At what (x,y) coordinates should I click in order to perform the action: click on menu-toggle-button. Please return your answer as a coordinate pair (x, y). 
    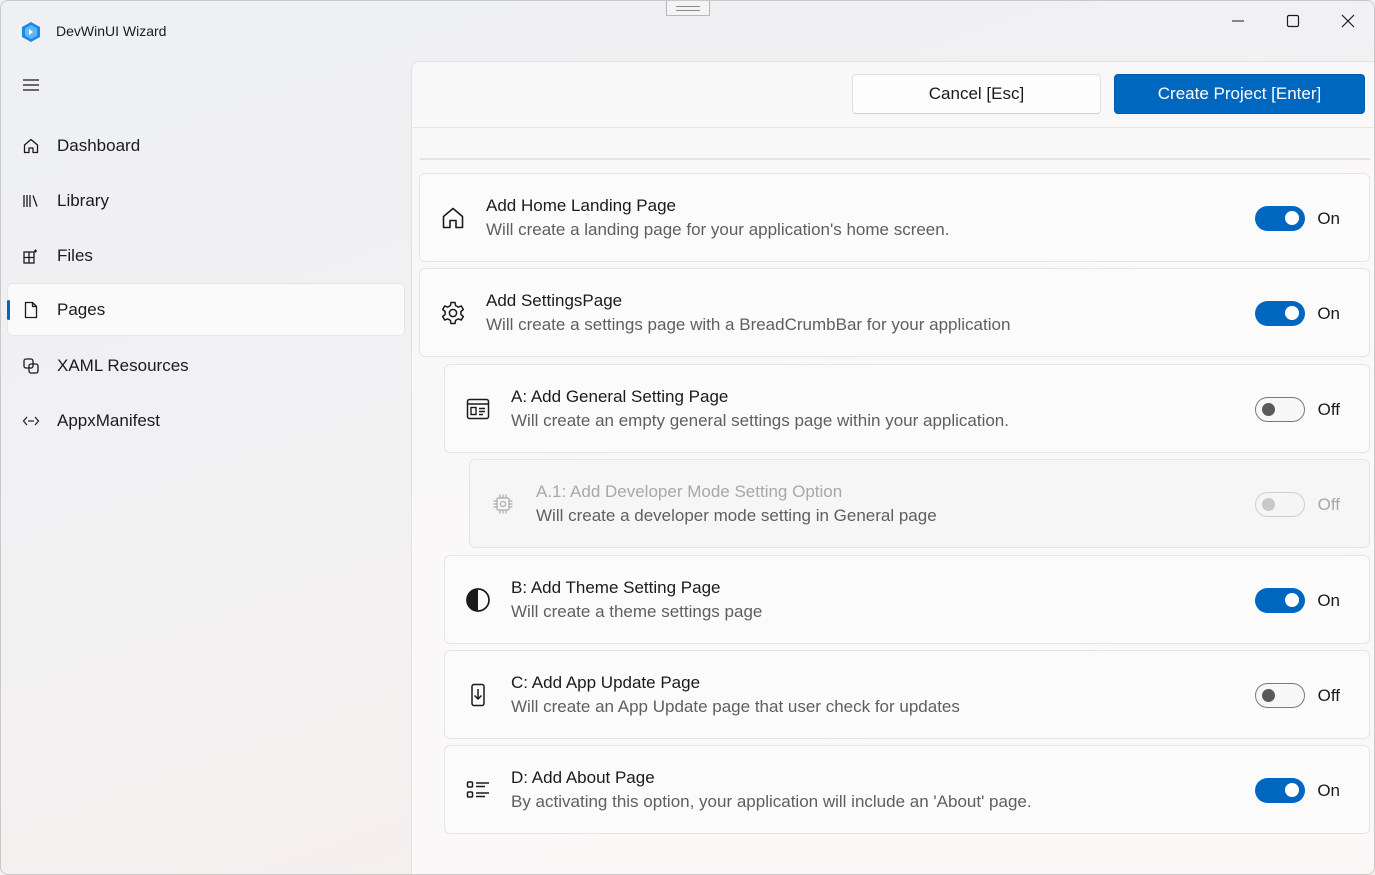
    Looking at the image, I should click on (31, 85).